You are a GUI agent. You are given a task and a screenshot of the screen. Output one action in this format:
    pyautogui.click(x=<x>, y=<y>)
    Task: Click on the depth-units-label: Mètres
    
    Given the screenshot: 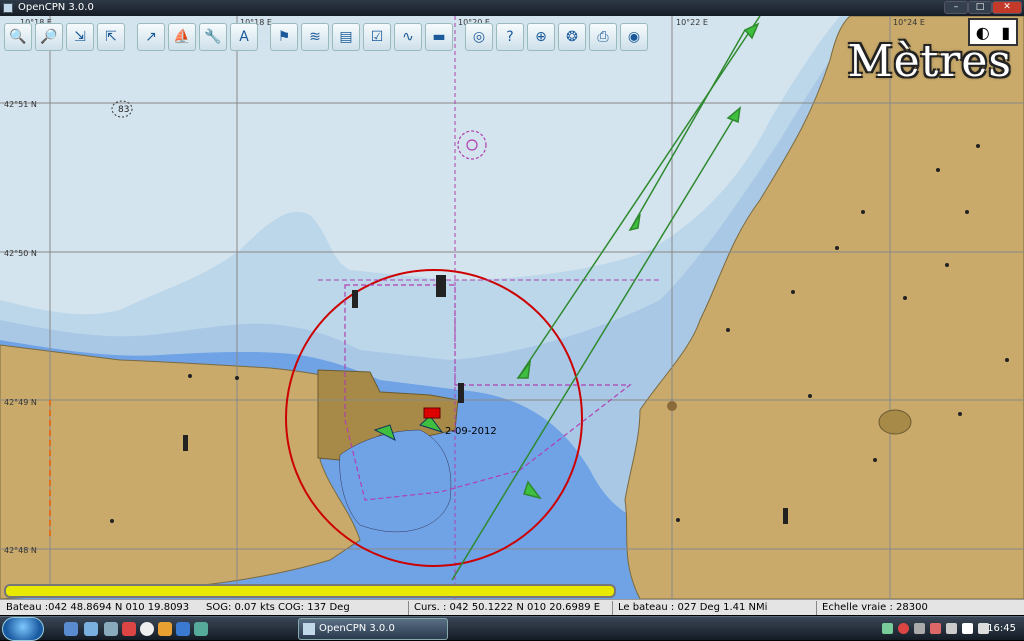 What is the action you would take?
    pyautogui.click(x=929, y=61)
    